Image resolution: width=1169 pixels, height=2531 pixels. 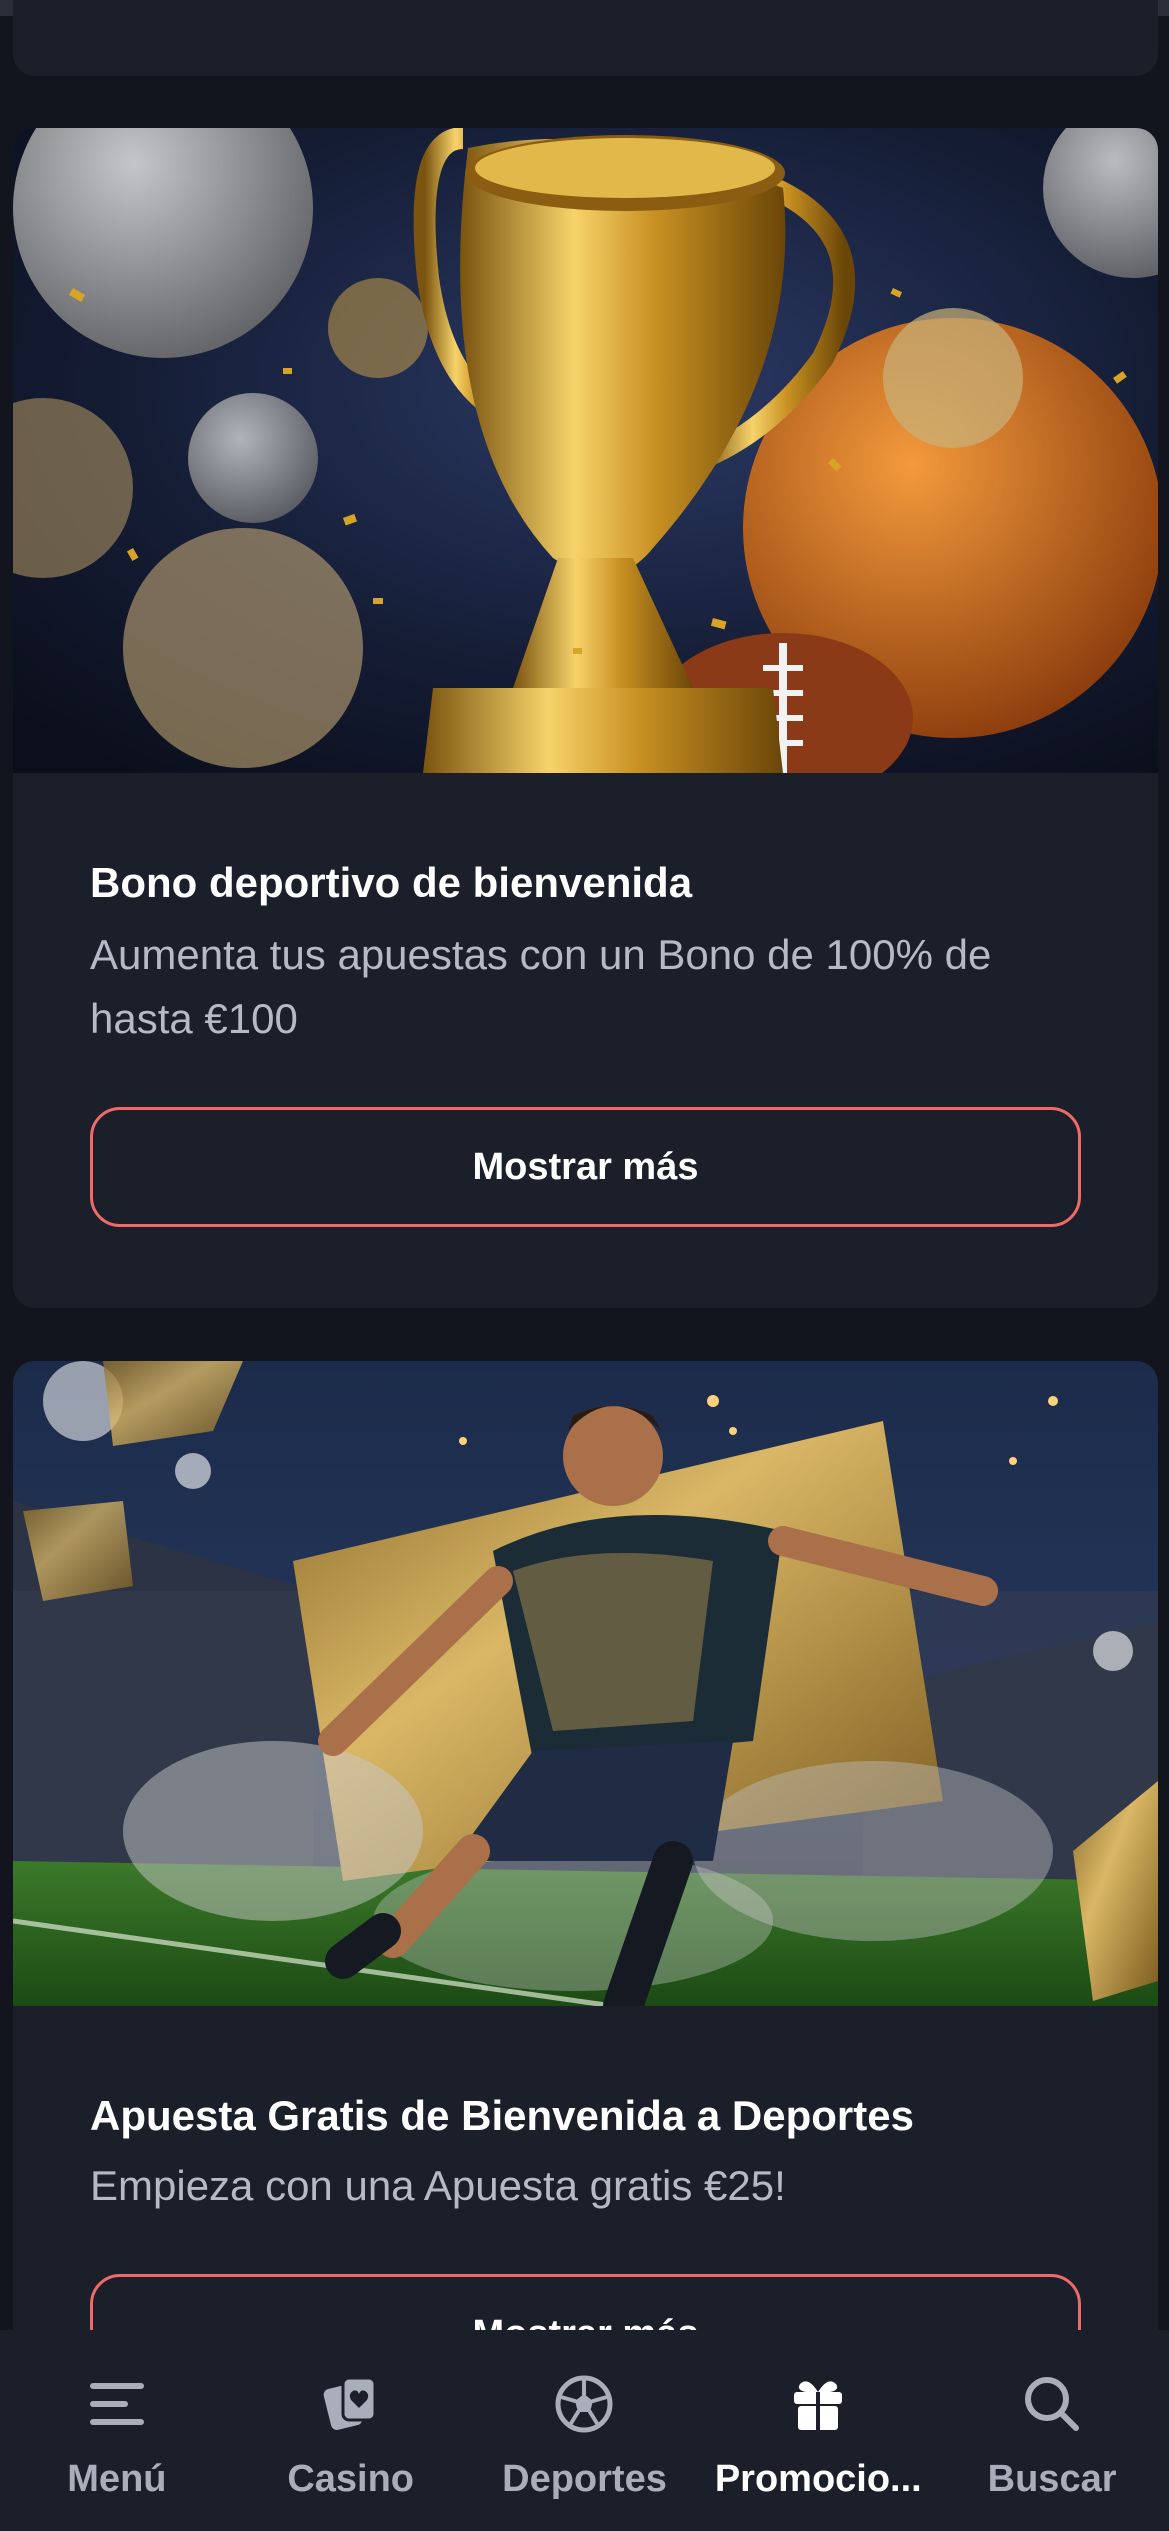 What do you see at coordinates (117, 2479) in the screenshot?
I see `nav-label: Menú` at bounding box center [117, 2479].